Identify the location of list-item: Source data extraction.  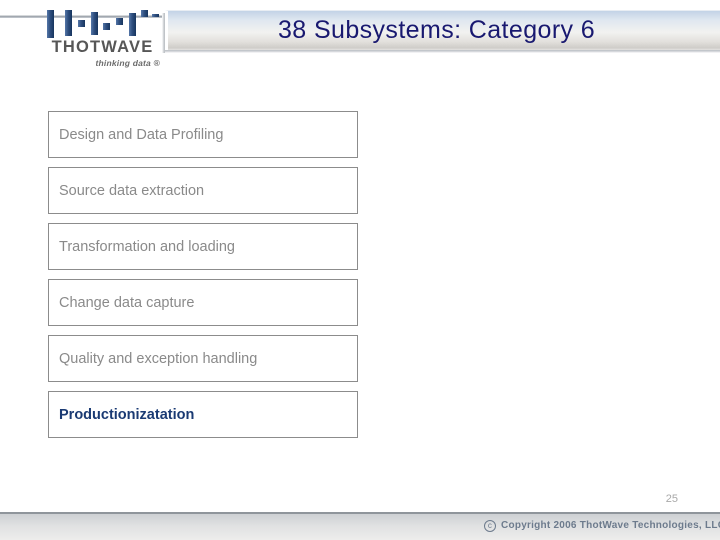
(203, 190).